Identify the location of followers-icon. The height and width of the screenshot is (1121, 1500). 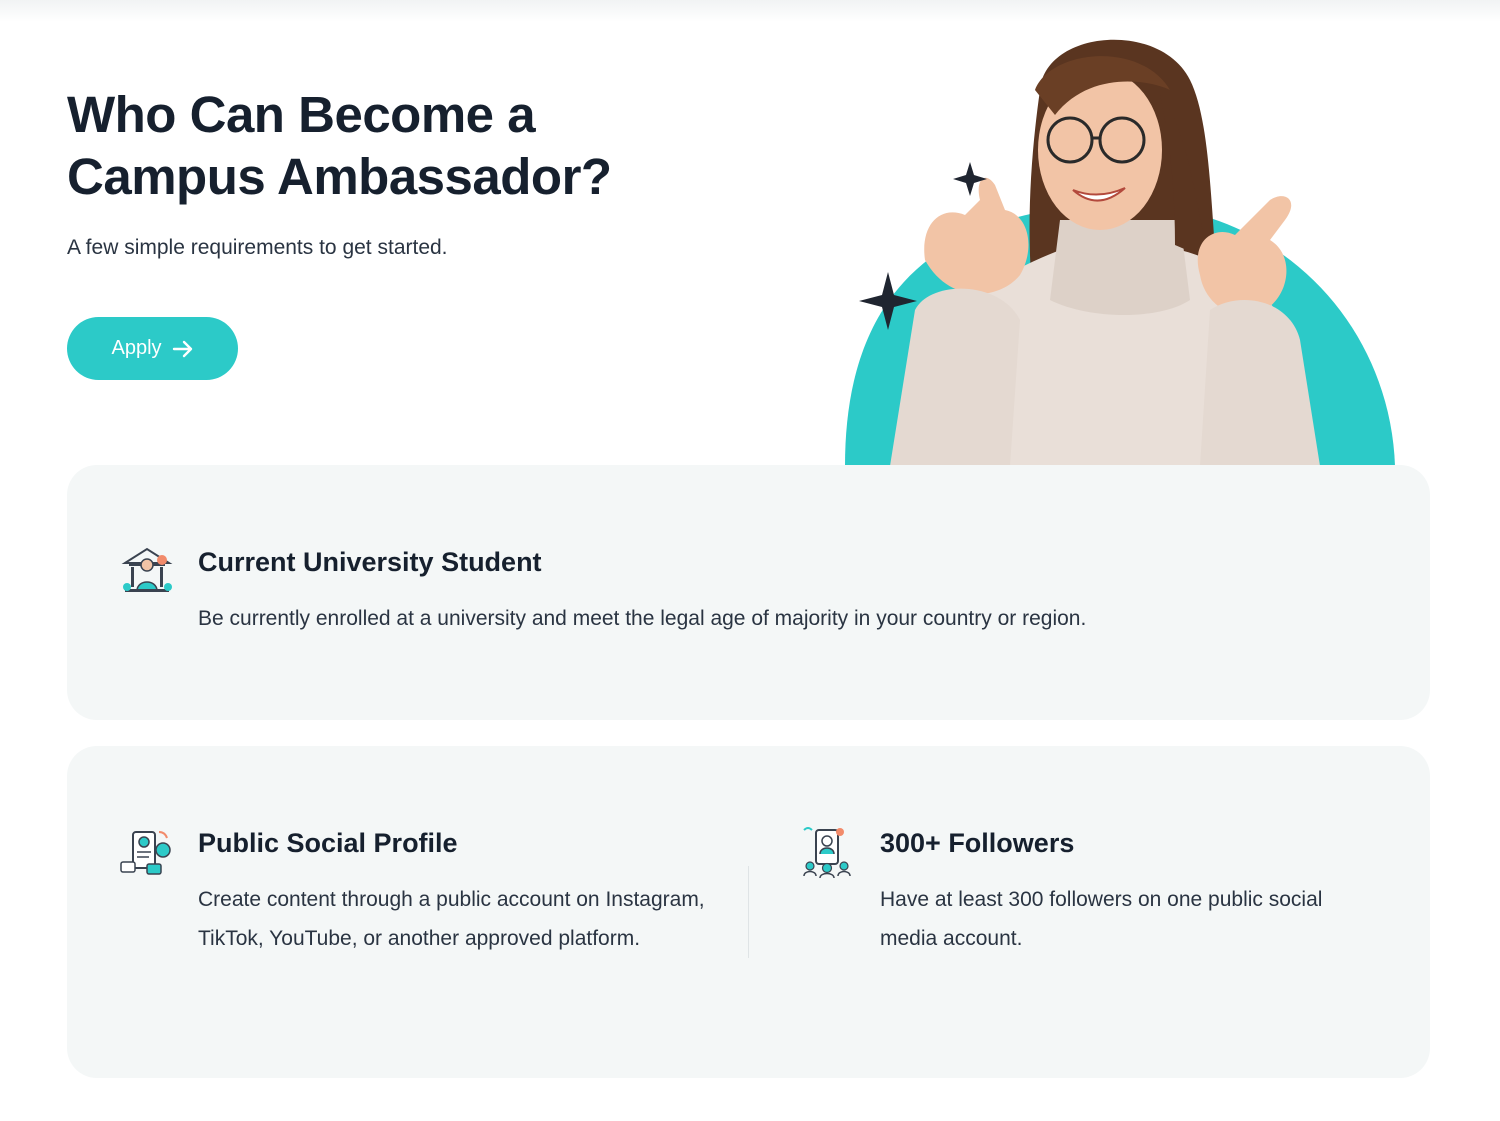
(828, 852).